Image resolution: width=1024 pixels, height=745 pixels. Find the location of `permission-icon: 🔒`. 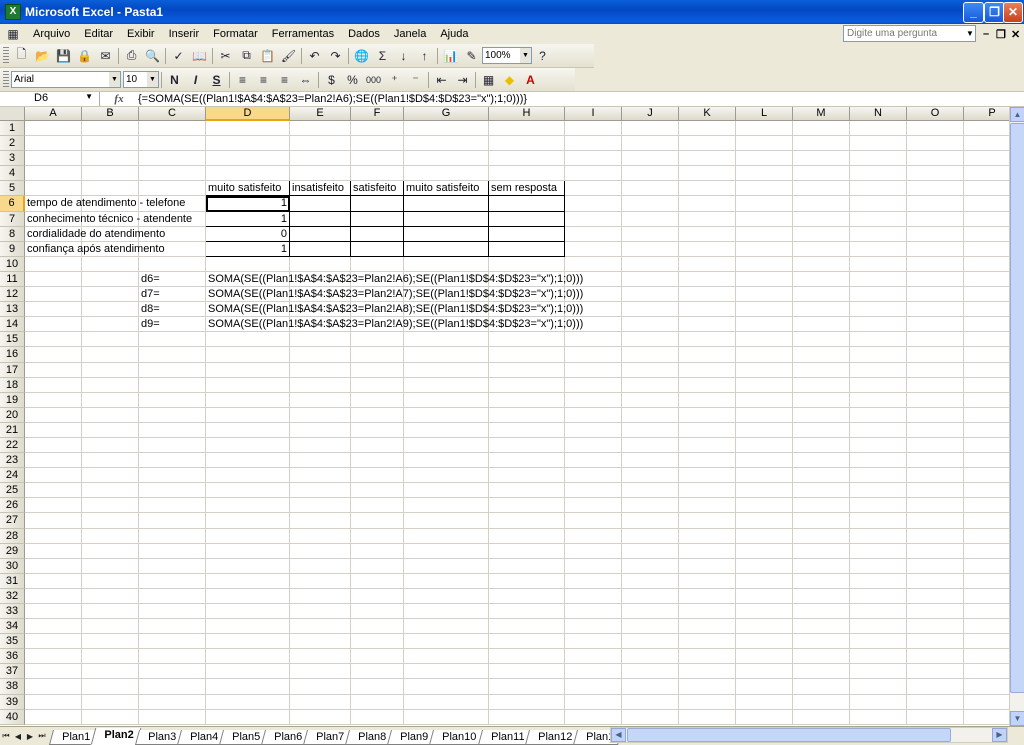

permission-icon: 🔒 is located at coordinates (84, 56).